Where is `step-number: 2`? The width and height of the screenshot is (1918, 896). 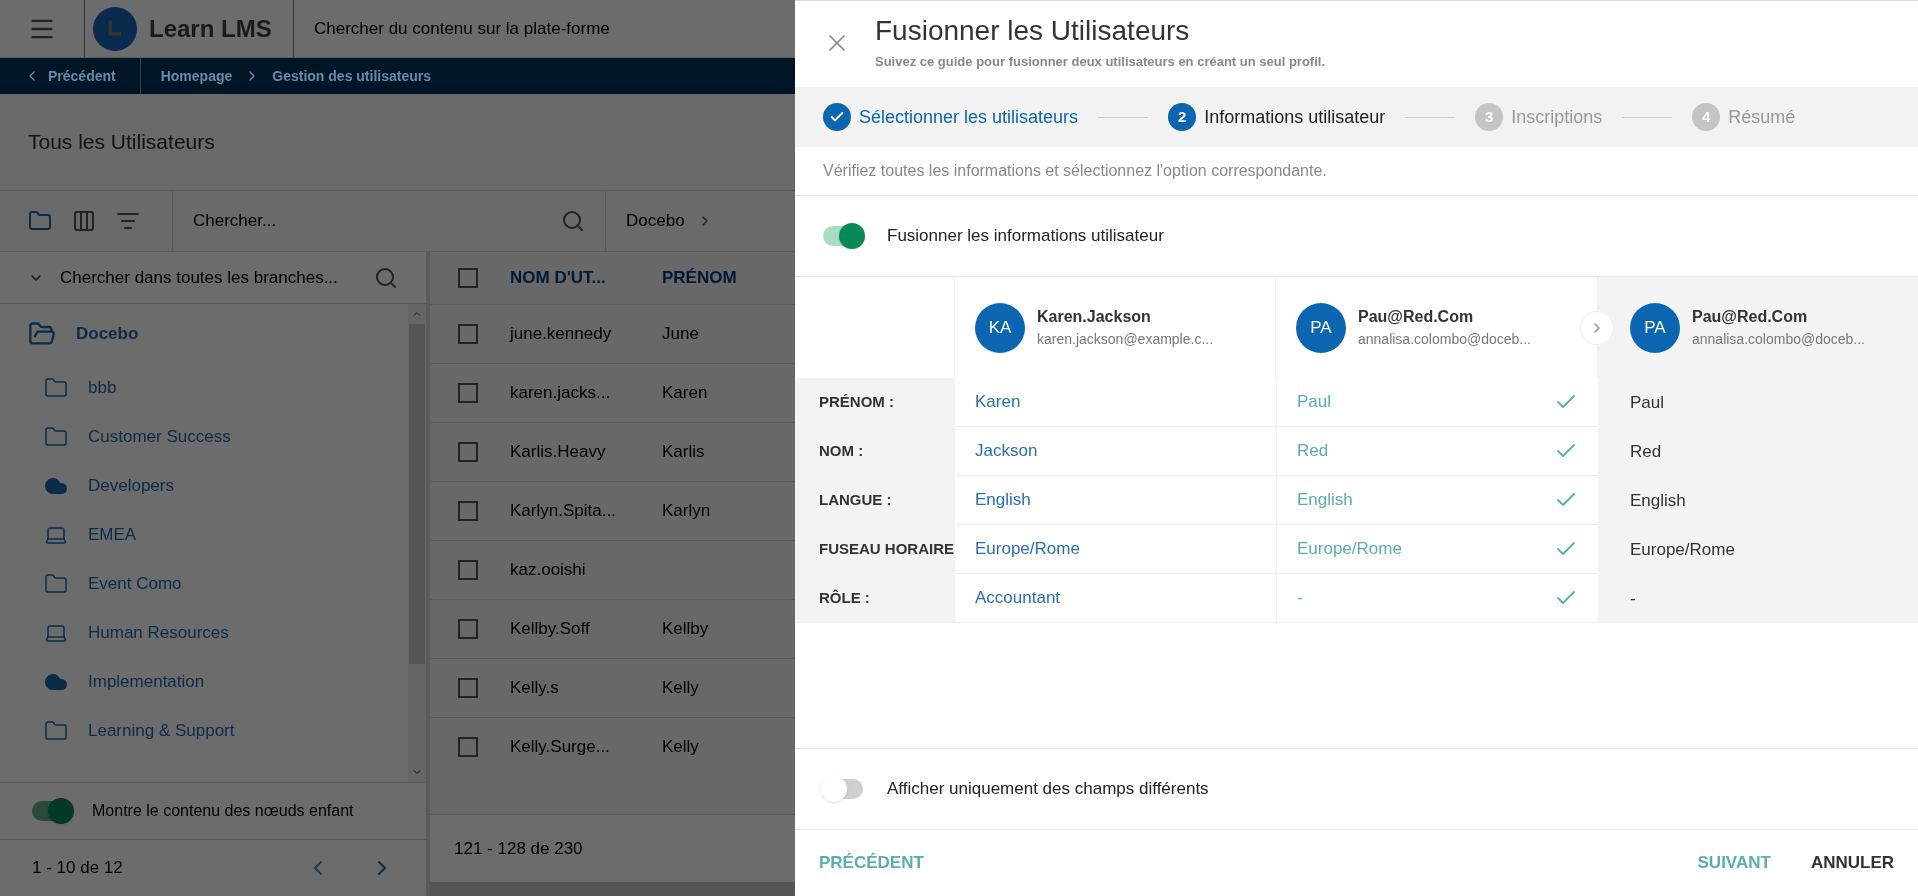
step-number: 2 is located at coordinates (1182, 117).